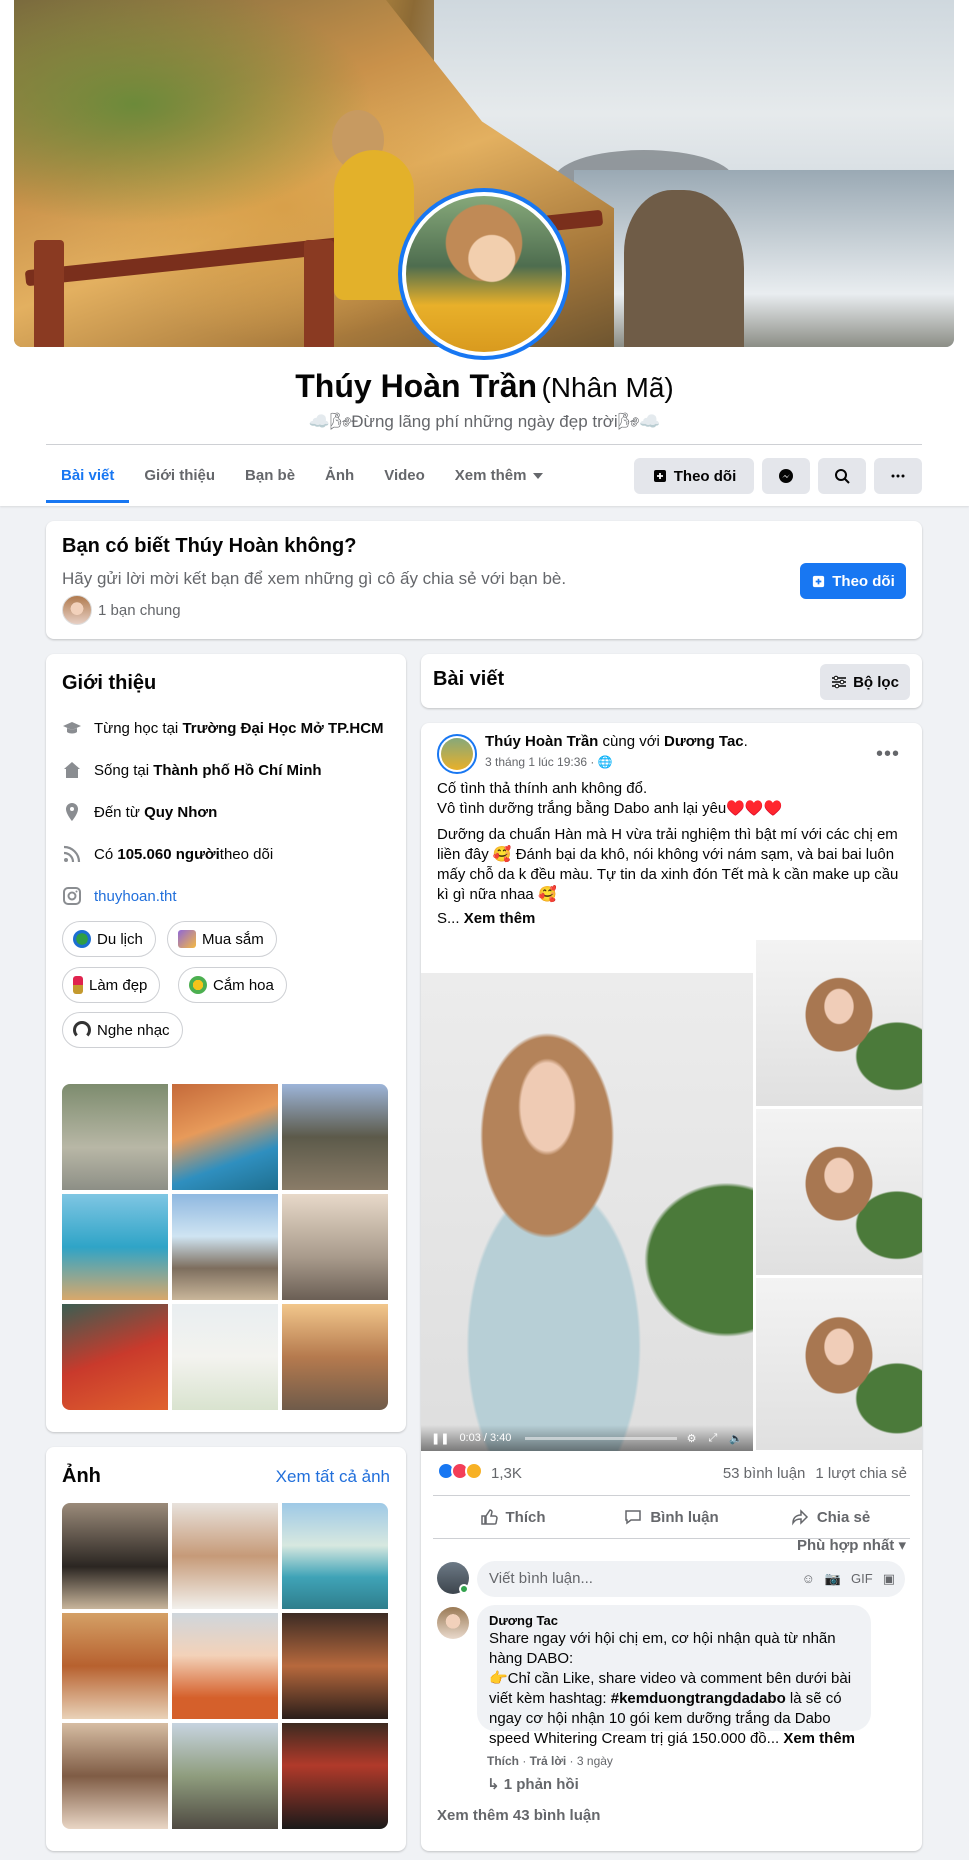 The image size is (969, 1860). I want to click on tab-more: Xem thêm, so click(499, 475).